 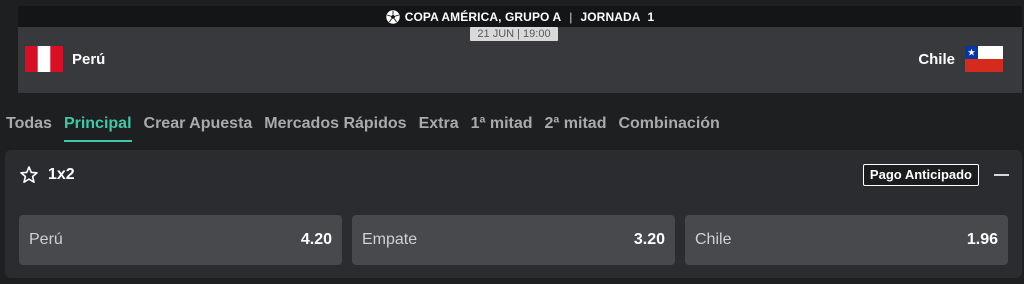 What do you see at coordinates (47, 175) in the screenshot?
I see `market-header: 1x2` at bounding box center [47, 175].